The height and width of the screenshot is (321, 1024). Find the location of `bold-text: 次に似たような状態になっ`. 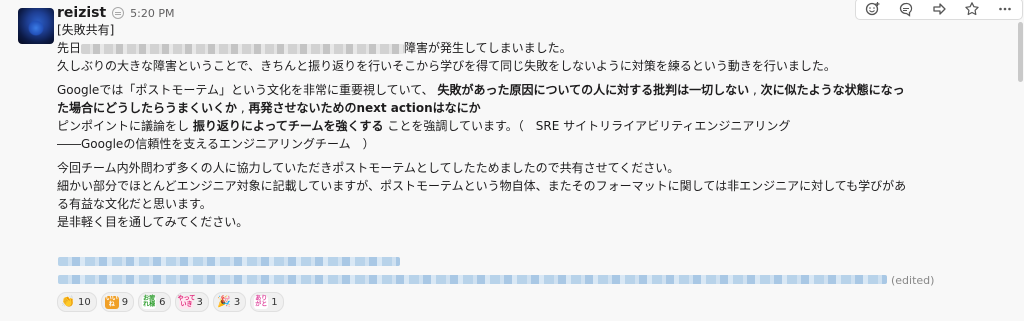

bold-text: 次に似たような状態になっ is located at coordinates (832, 90).